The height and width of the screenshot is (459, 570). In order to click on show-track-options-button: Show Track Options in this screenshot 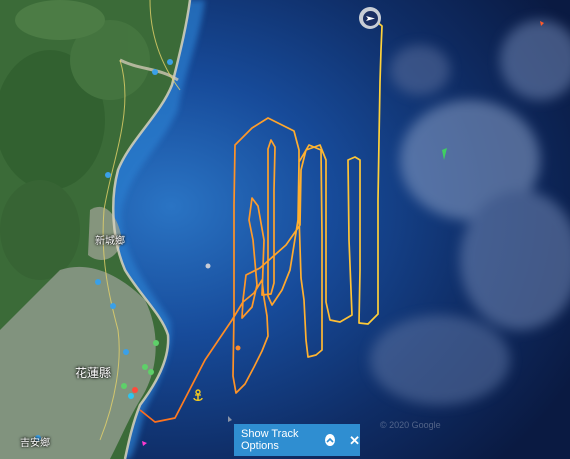, I will do `click(281, 440)`.